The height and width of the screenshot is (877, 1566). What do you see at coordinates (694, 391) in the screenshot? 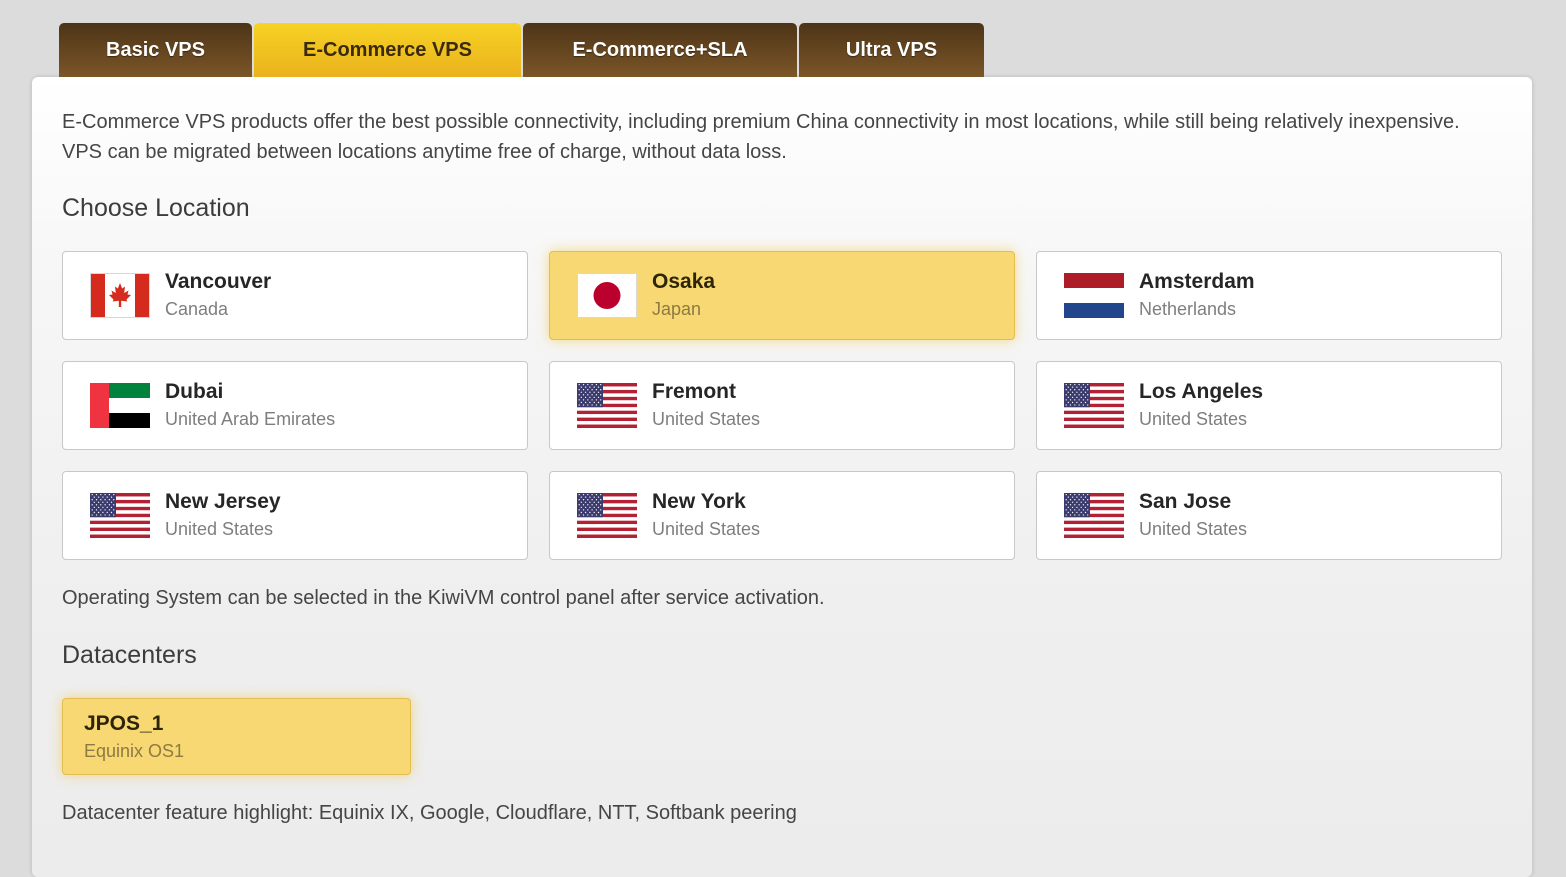
I see `location-city: Fremont` at bounding box center [694, 391].